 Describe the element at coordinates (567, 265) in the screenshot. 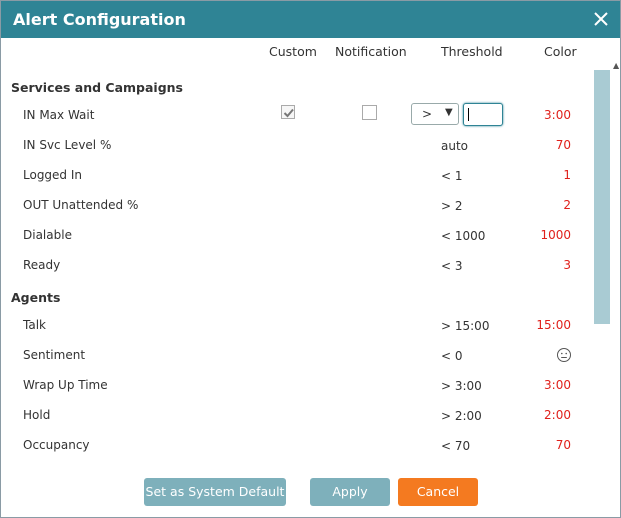

I see `row-color-value: 3` at that location.